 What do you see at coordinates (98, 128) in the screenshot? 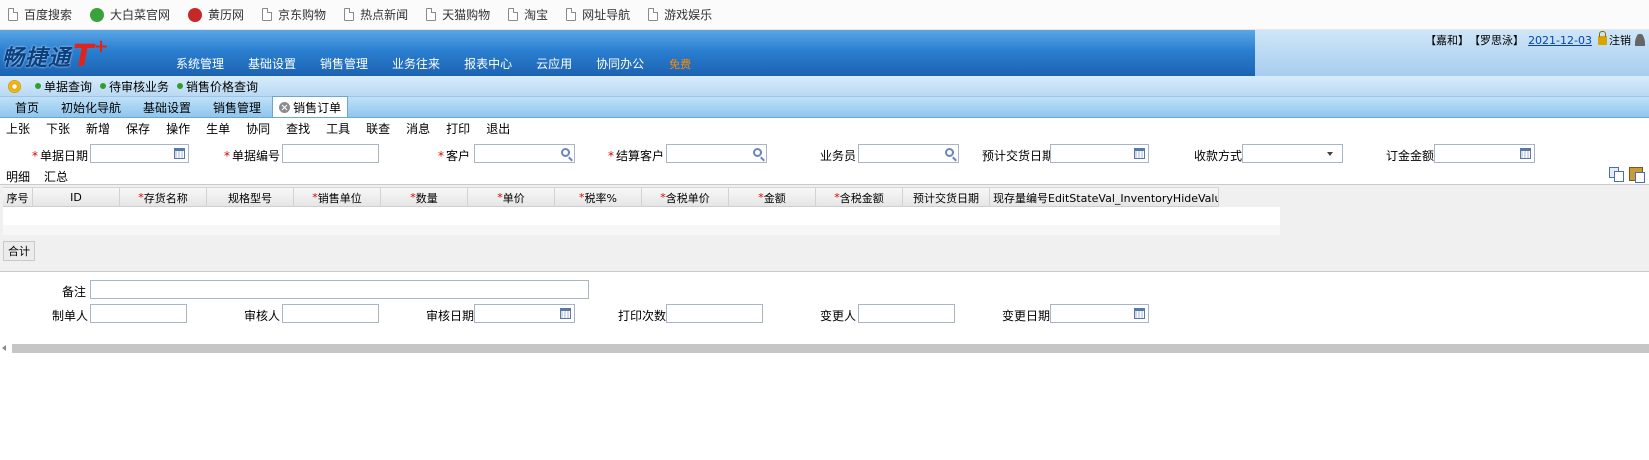
I see `new-button: 新增` at bounding box center [98, 128].